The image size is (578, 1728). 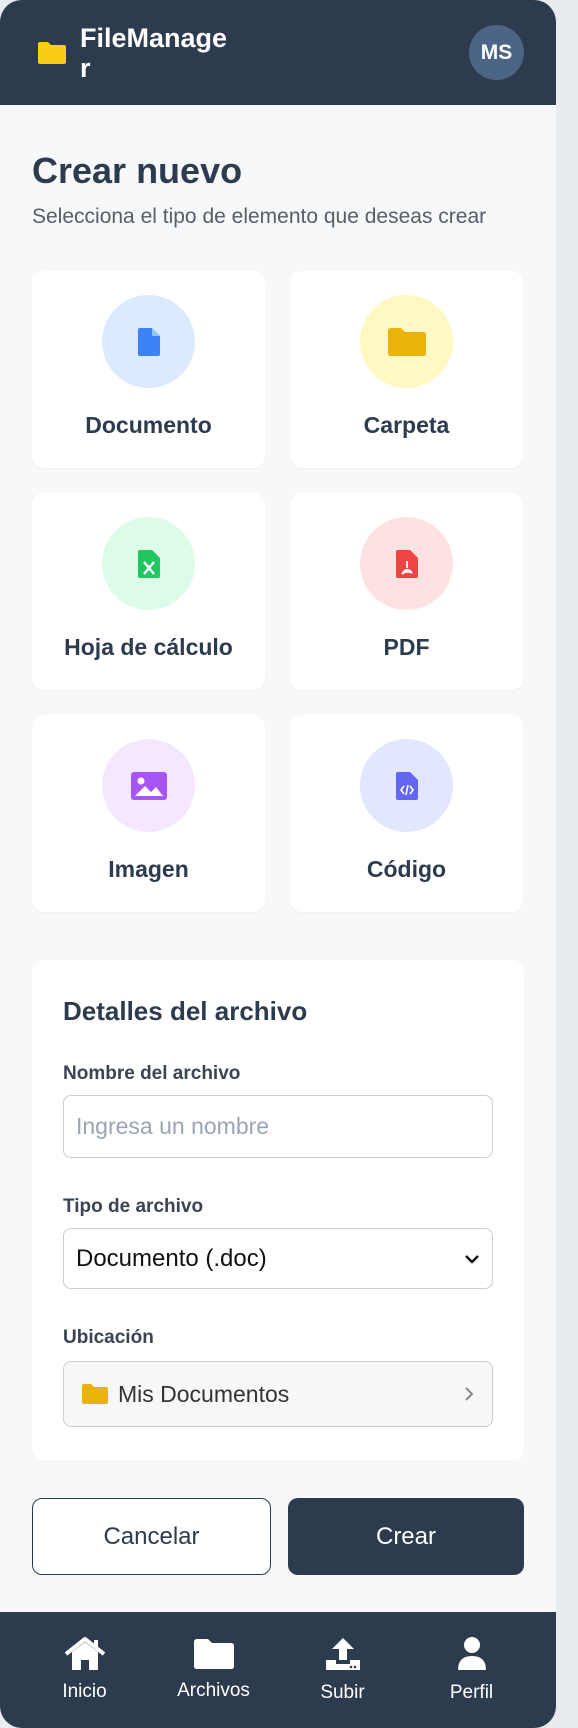 What do you see at coordinates (148, 869) in the screenshot?
I see `type-label: Imagen` at bounding box center [148, 869].